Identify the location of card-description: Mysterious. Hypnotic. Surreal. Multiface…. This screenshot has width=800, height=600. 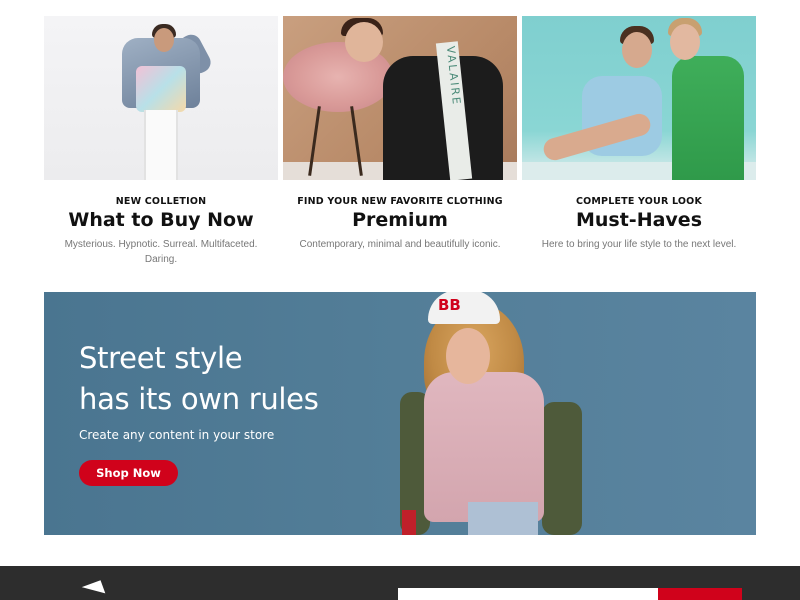
(161, 252).